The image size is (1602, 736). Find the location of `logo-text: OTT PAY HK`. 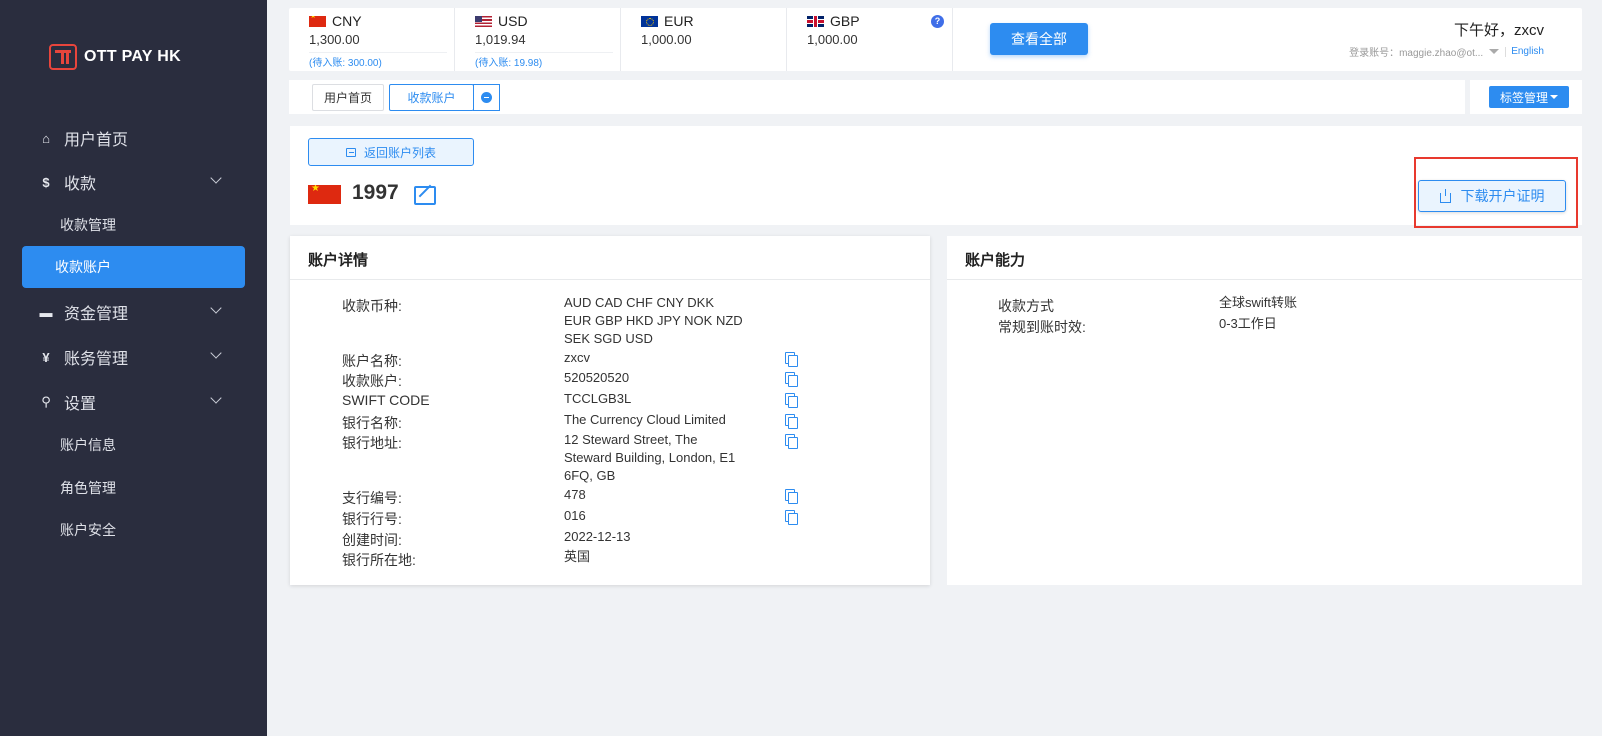

logo-text: OTT PAY HK is located at coordinates (132, 56).